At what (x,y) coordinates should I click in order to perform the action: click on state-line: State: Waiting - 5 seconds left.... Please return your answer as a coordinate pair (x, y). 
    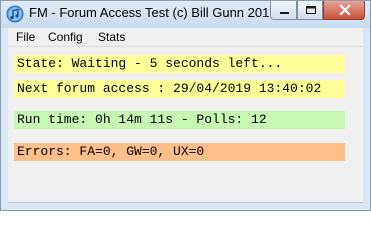
    Looking at the image, I should click on (179, 64).